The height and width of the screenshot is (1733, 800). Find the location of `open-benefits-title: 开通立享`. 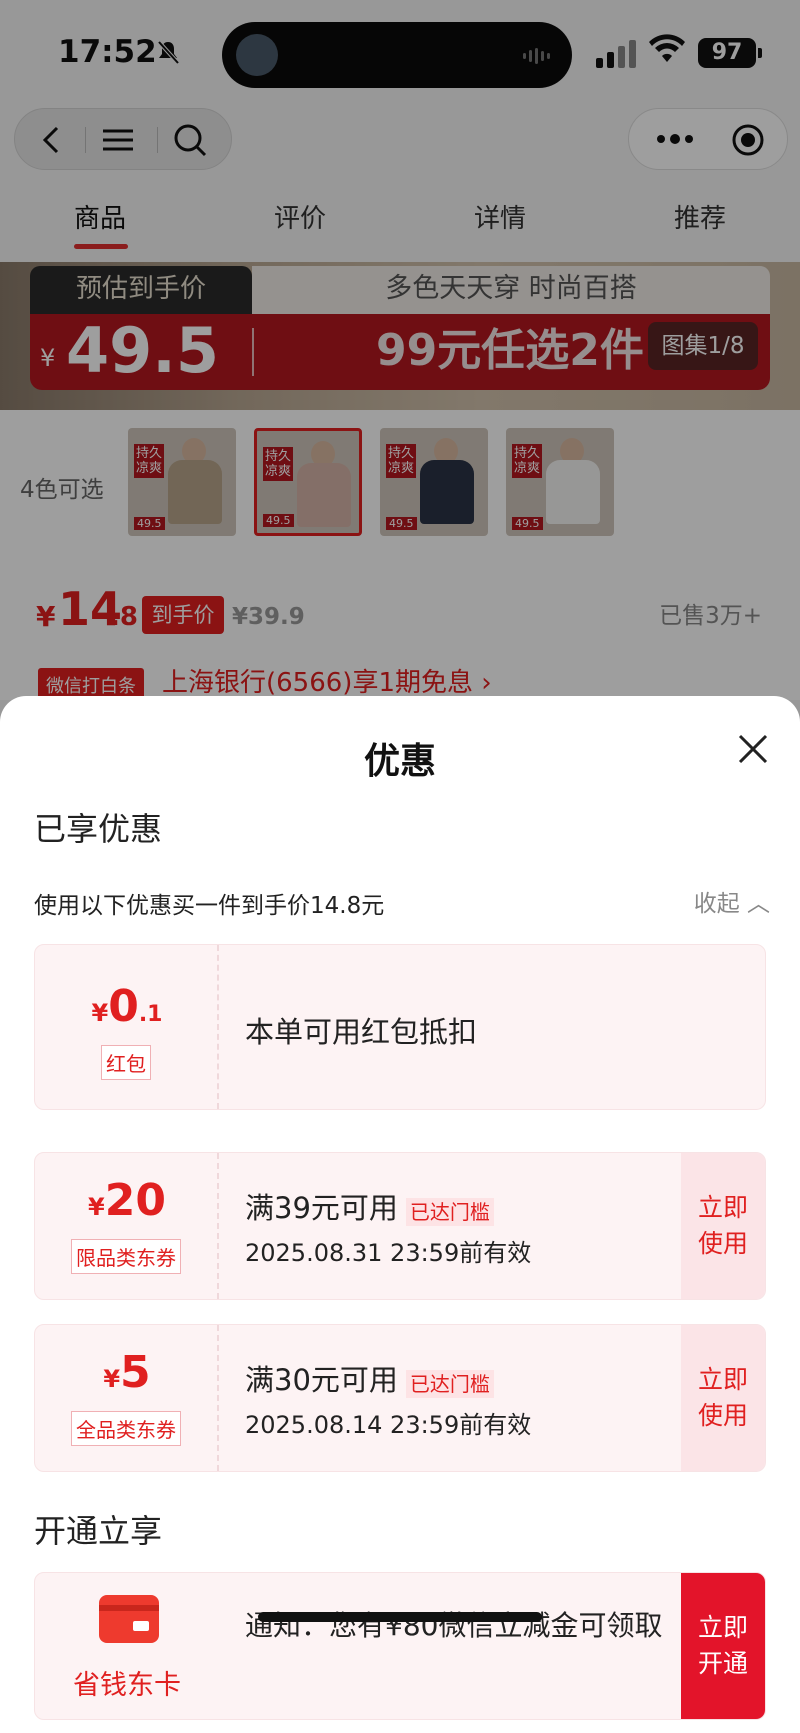

open-benefits-title: 开通立享 is located at coordinates (98, 1531).